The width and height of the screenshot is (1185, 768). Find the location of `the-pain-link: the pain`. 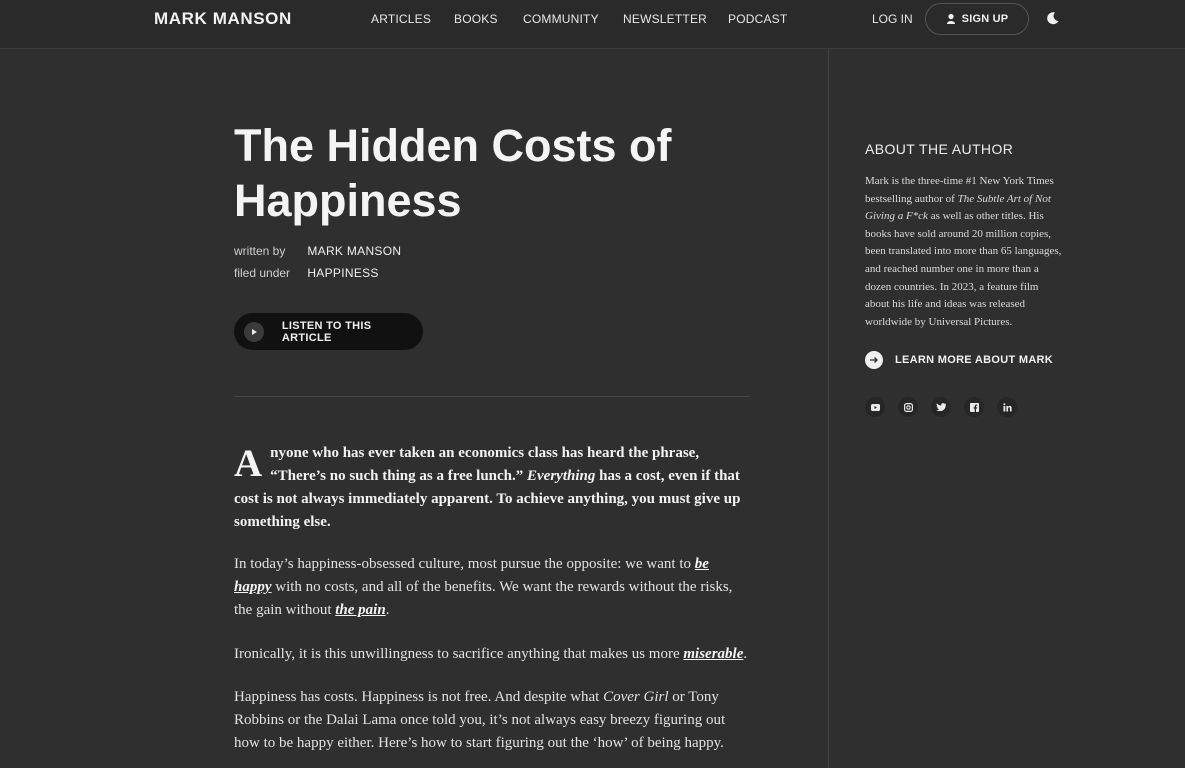

the-pain-link: the pain is located at coordinates (360, 610).